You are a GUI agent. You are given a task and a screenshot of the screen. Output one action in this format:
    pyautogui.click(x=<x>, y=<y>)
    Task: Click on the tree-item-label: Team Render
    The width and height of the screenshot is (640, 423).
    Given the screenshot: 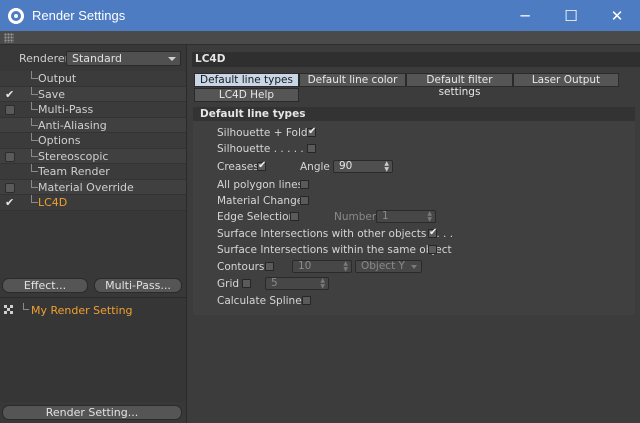 What is the action you would take?
    pyautogui.click(x=74, y=171)
    